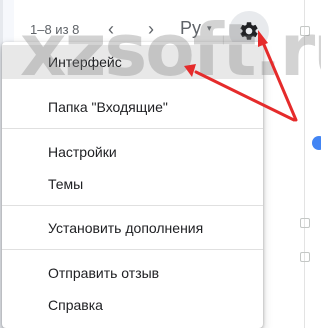  Describe the element at coordinates (55, 29) in the screenshot. I see `page-count: 1–8 из 8` at that location.